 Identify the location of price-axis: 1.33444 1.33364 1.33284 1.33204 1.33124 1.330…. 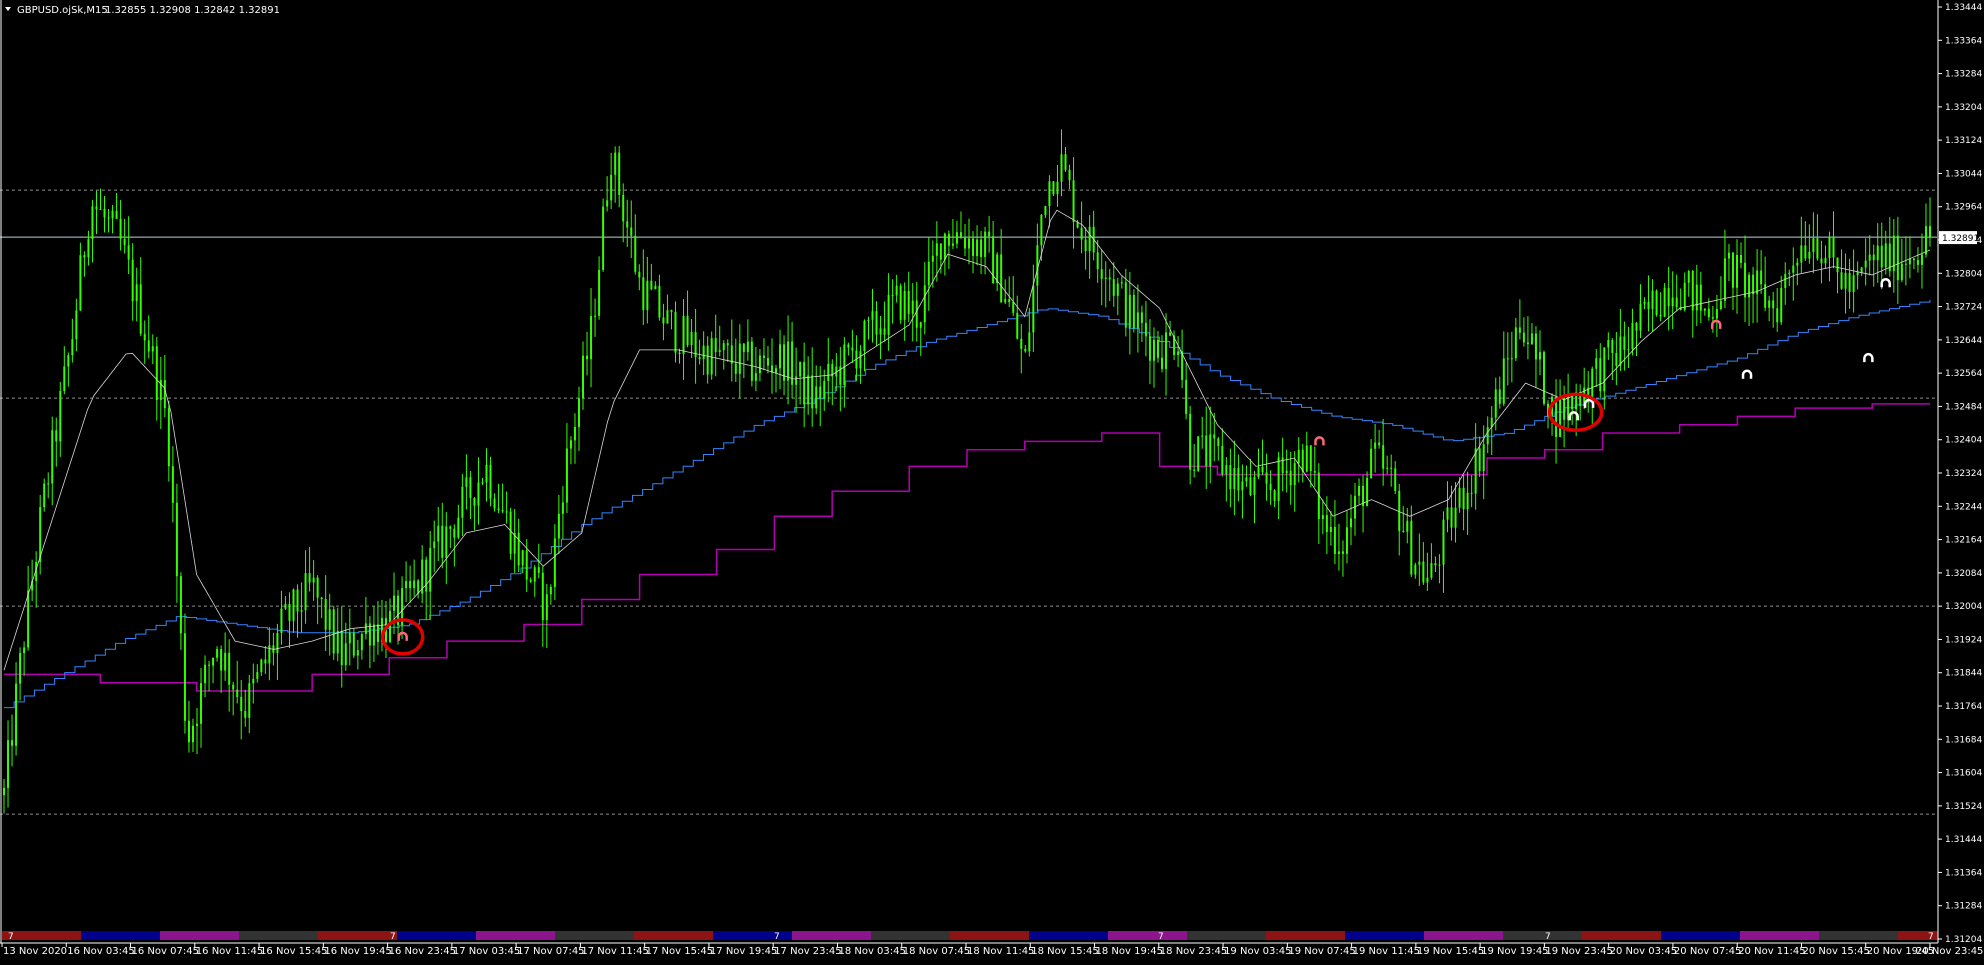
(1960, 474).